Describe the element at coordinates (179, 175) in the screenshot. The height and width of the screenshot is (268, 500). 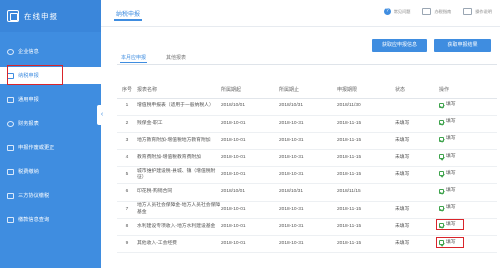
I see `report-name: 城市维护建设税-县城、镇（增值税附征）` at that location.